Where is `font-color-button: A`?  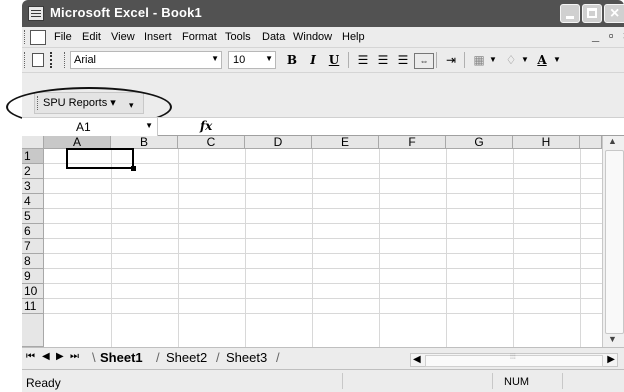
font-color-button: A is located at coordinates (542, 60).